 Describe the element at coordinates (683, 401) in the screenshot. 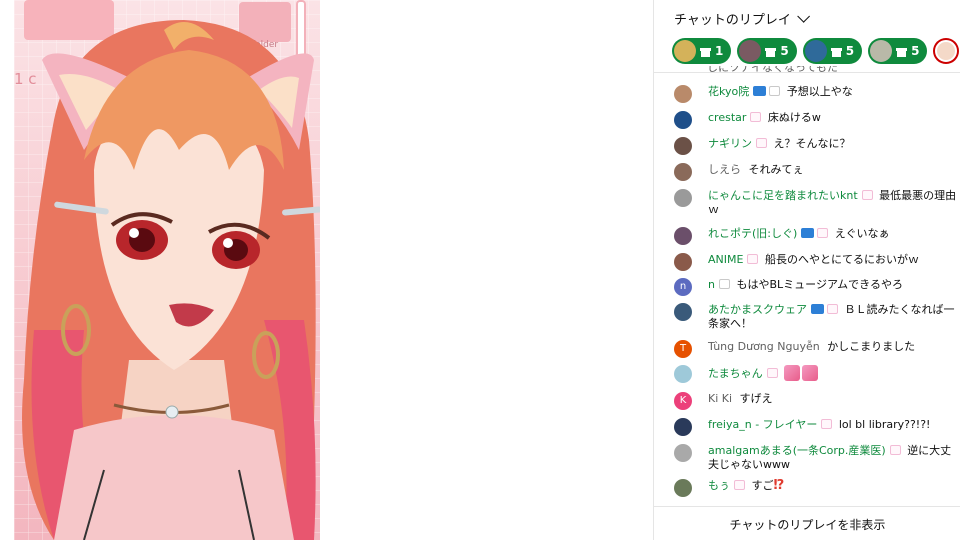

I see `avatar: K` at that location.